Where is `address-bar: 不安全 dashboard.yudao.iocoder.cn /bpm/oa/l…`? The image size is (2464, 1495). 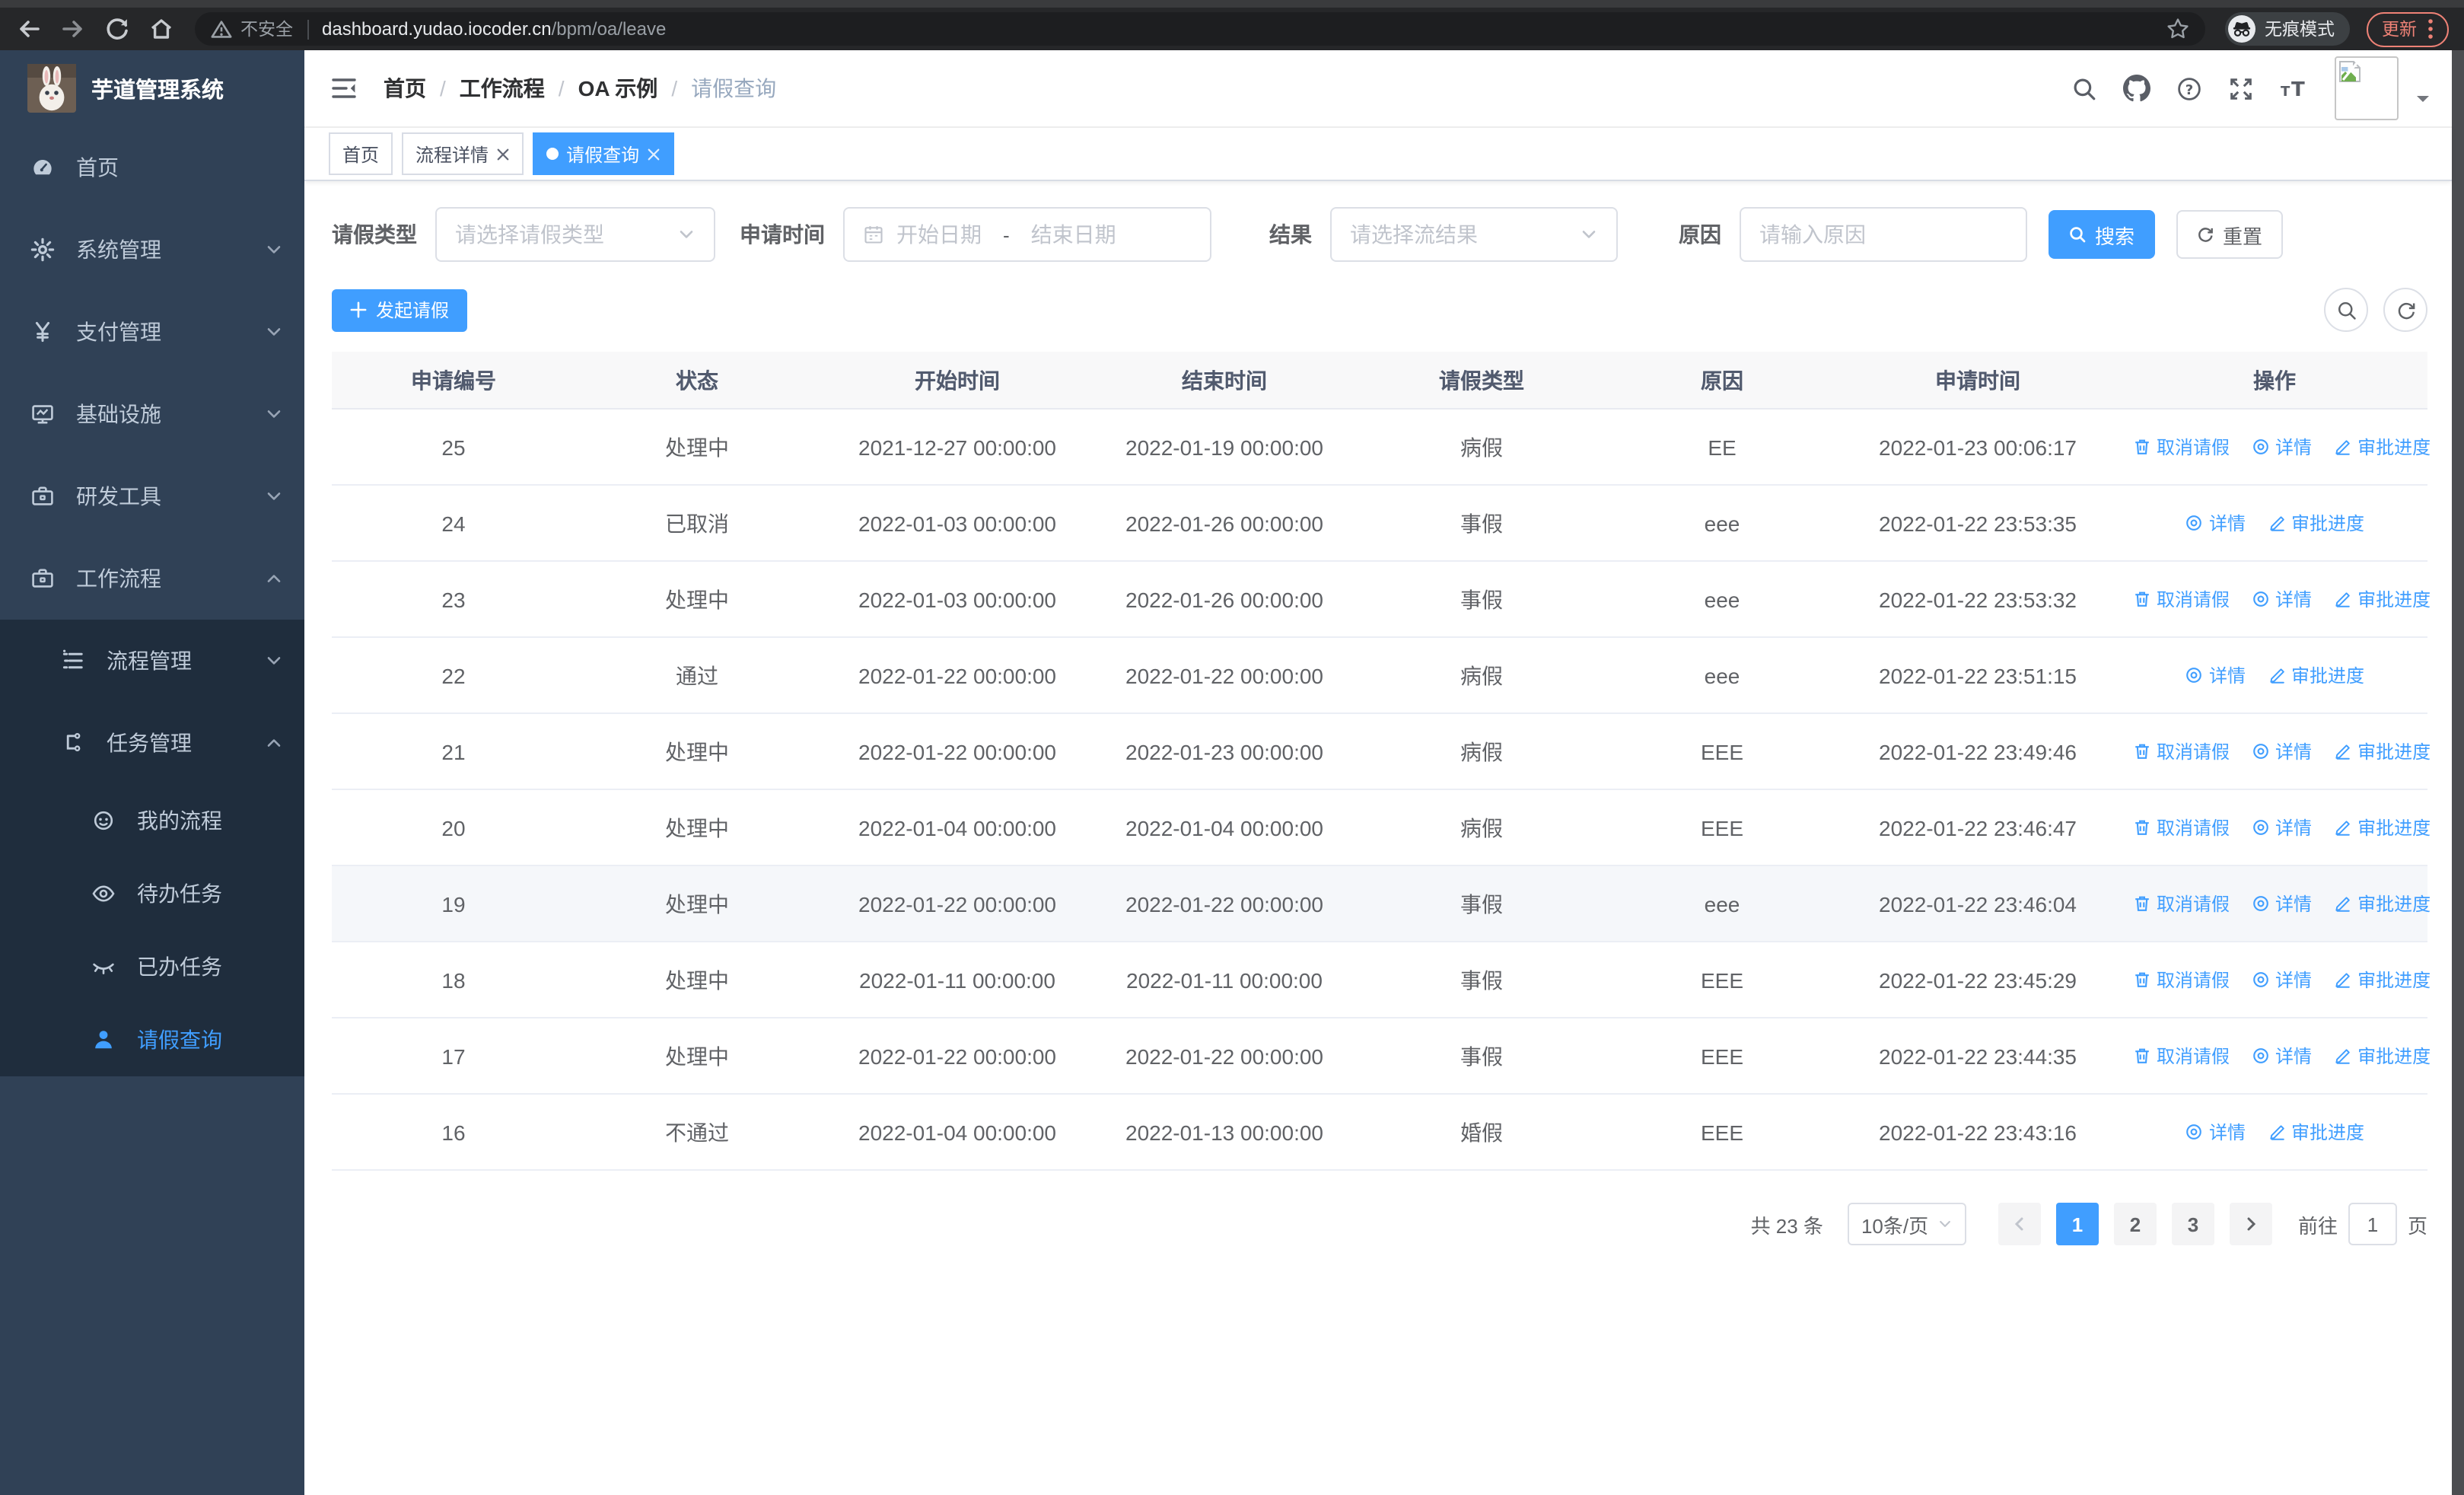
address-bar: 不安全 dashboard.yudao.iocoder.cn /bpm/oa/l… is located at coordinates (1200, 29).